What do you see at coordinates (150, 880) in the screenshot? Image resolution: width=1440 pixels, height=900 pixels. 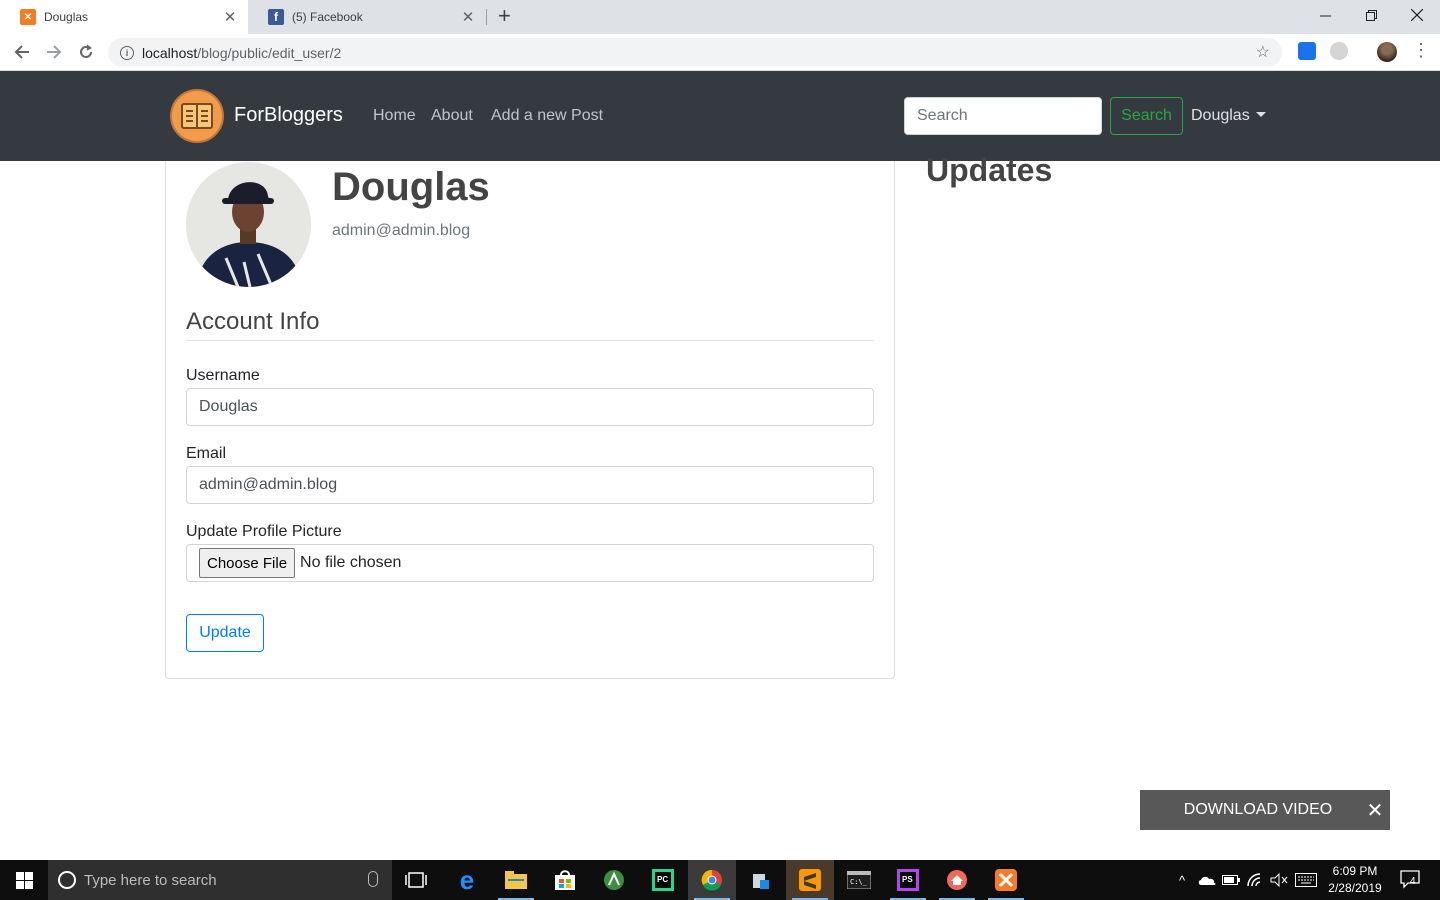 I see `taskbar-search-placeholder: Type here to search` at bounding box center [150, 880].